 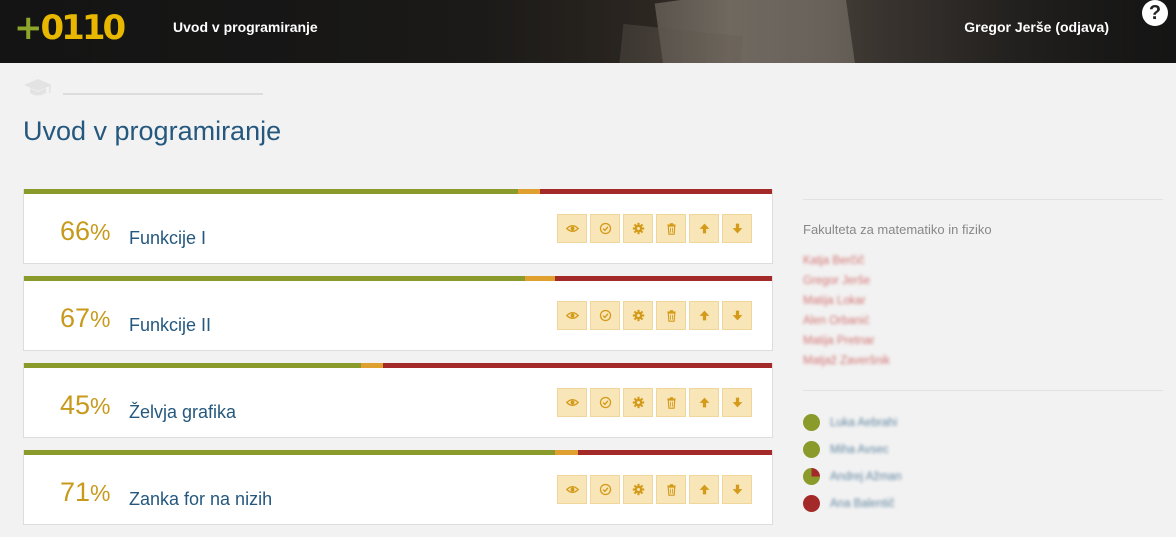 I want to click on breadcrumb, so click(x=163, y=94).